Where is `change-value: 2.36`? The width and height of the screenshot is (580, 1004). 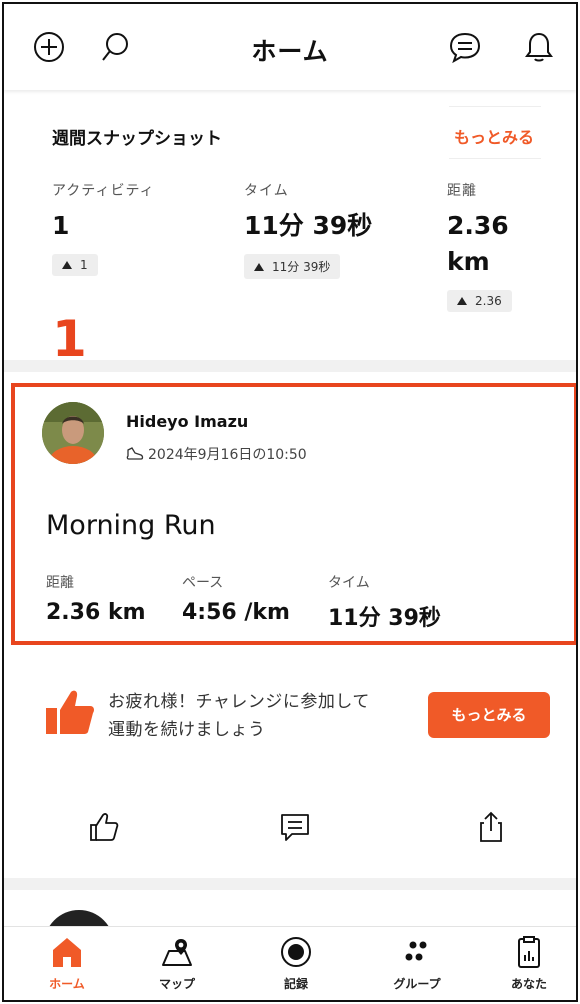
change-value: 2.36 is located at coordinates (488, 301).